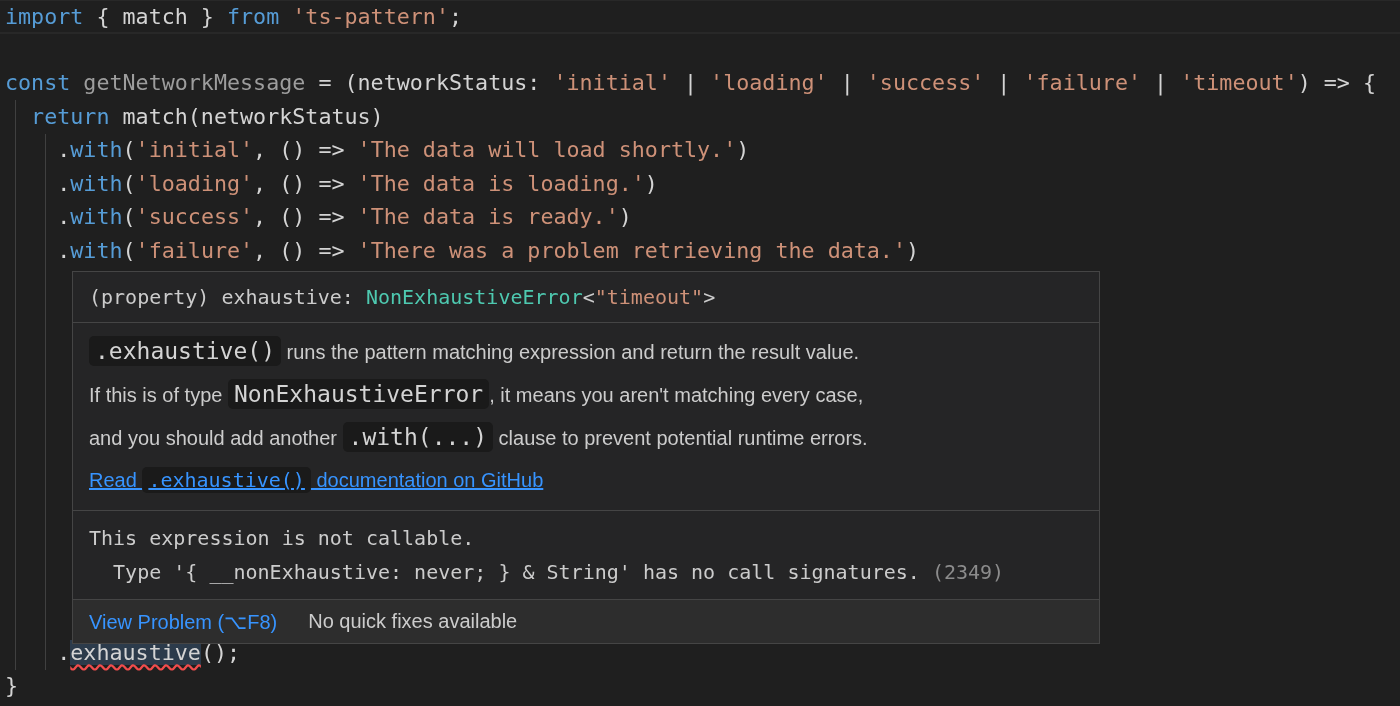 Image resolution: width=1400 pixels, height=706 pixels. Describe the element at coordinates (477, 394) in the screenshot. I see `doc-paragraph: If this is of type NonExhaustiveError , it means you aren't matching every case,` at that location.